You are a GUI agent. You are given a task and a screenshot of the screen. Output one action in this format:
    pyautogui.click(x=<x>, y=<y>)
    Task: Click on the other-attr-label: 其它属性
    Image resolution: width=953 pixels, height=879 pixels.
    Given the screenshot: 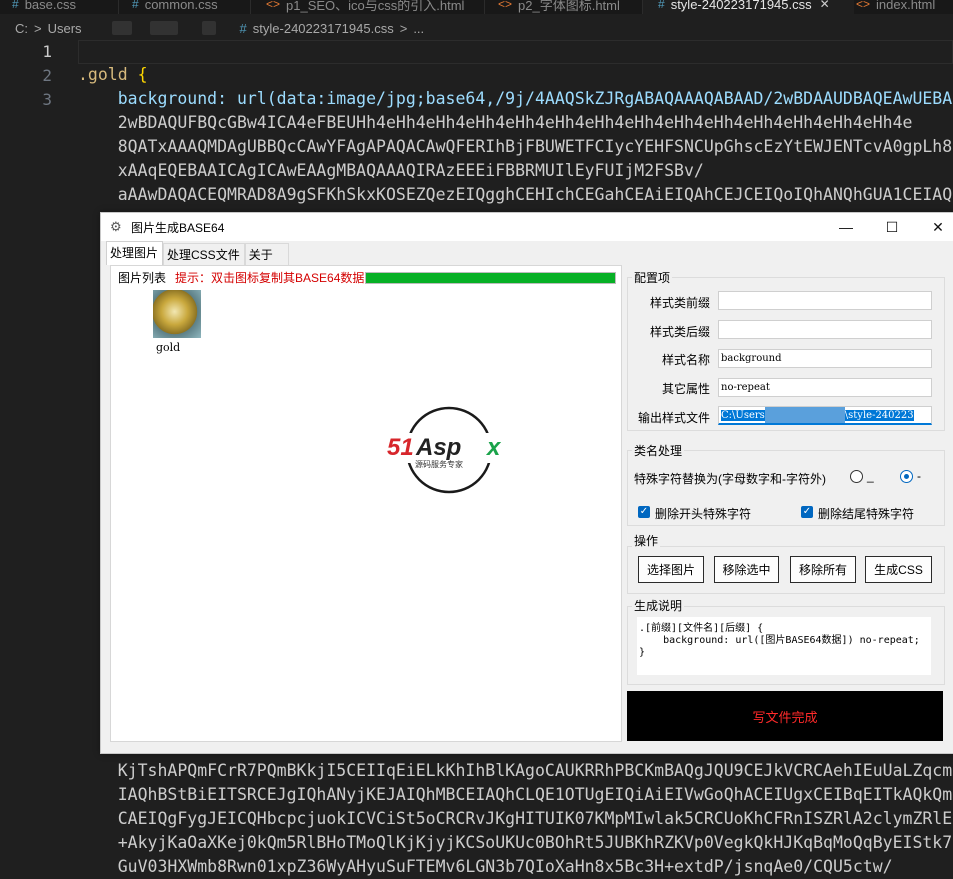 What is the action you would take?
    pyautogui.click(x=685, y=389)
    